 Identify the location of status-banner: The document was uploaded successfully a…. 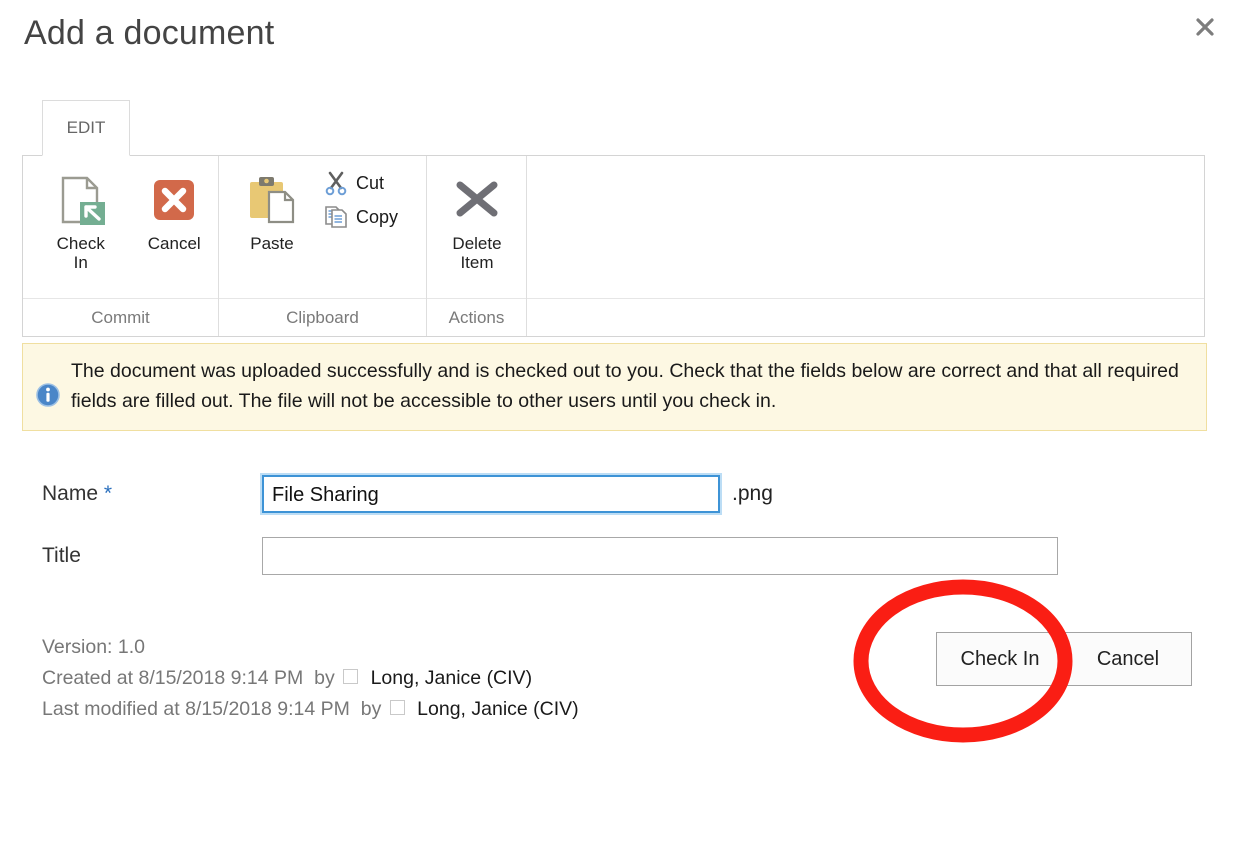
(614, 387).